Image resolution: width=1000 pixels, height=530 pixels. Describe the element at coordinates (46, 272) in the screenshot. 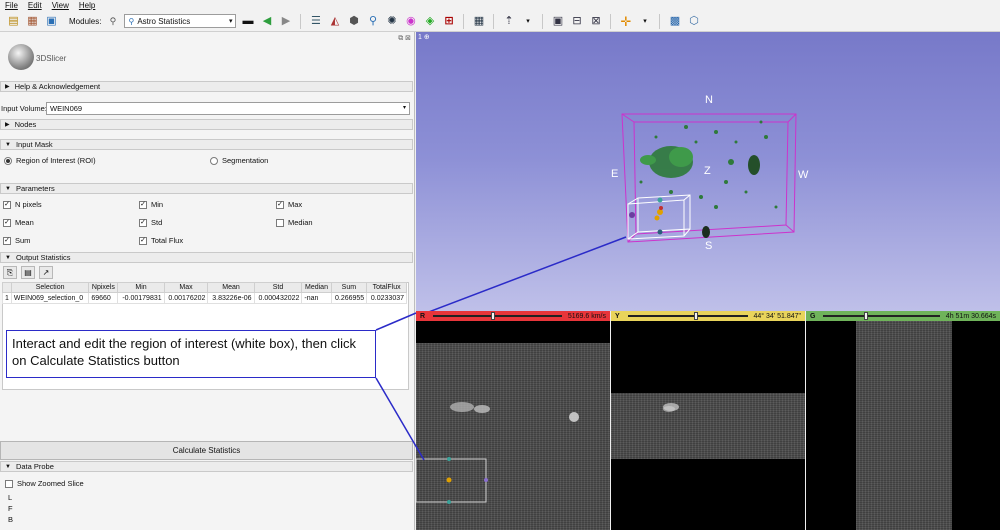

I see `plot-chart-icon: ↗` at that location.